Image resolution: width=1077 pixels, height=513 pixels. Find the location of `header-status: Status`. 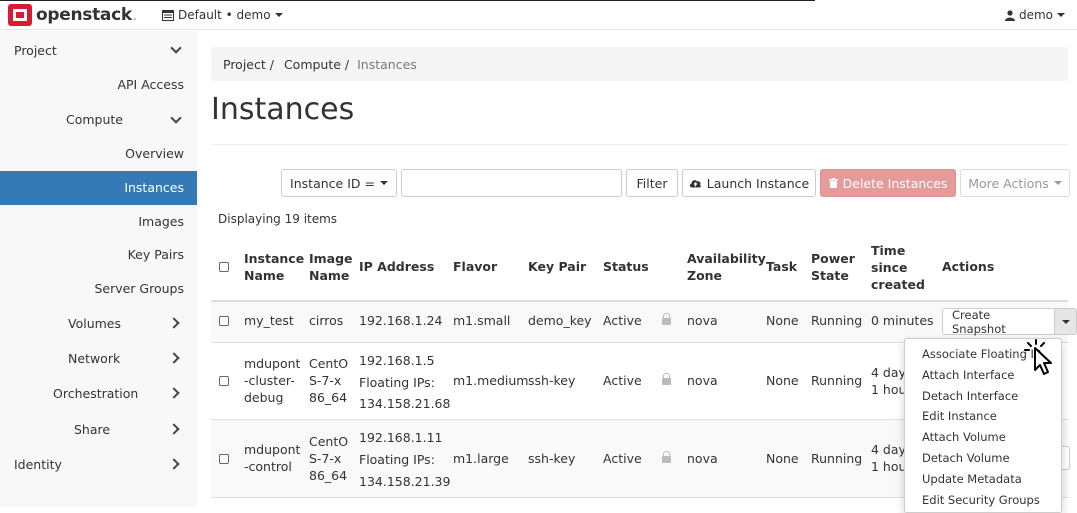

header-status: Status is located at coordinates (626, 266).